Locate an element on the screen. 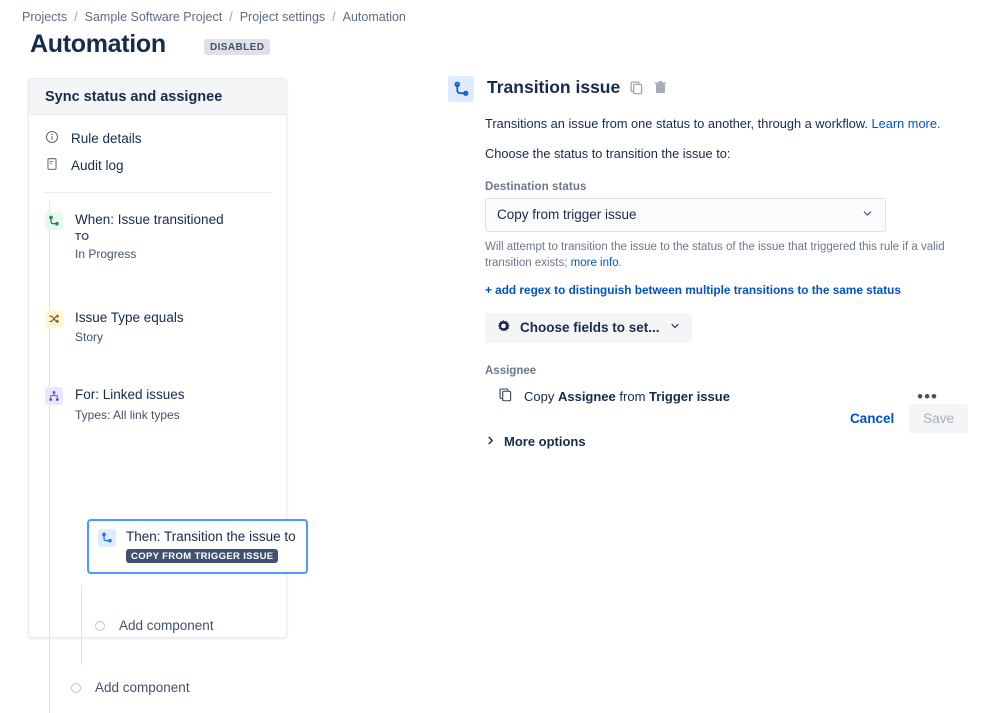 The image size is (998, 713). add-component-branch-button: Add component is located at coordinates (154, 625).